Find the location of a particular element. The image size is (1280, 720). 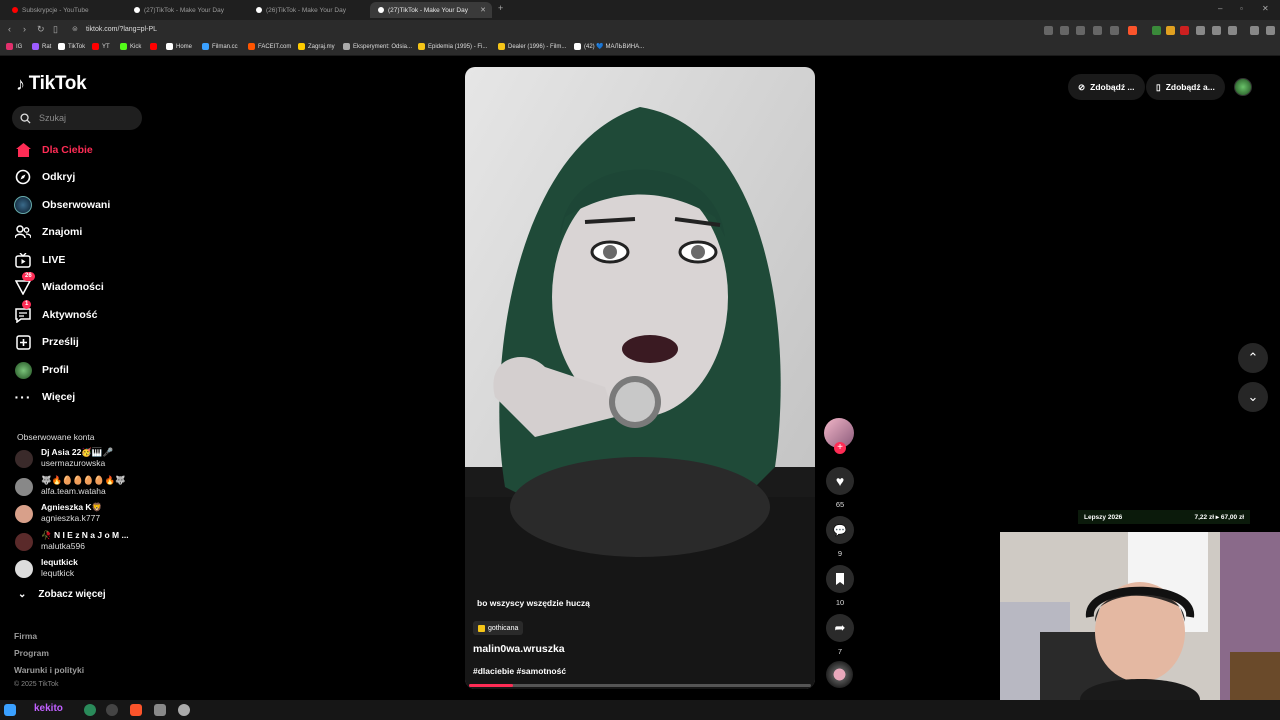

save-button: 10 is located at coordinates (840, 586).